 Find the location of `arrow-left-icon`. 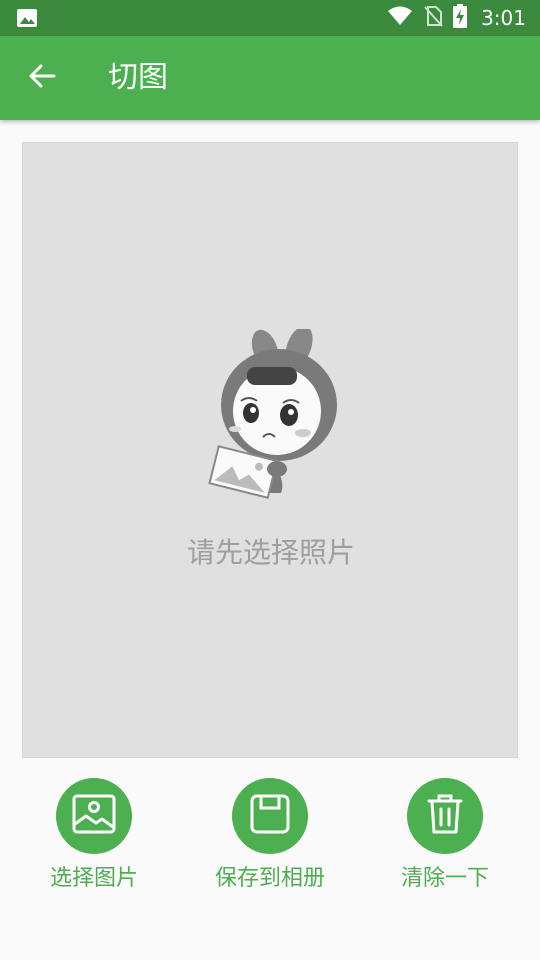

arrow-left-icon is located at coordinates (42, 78).